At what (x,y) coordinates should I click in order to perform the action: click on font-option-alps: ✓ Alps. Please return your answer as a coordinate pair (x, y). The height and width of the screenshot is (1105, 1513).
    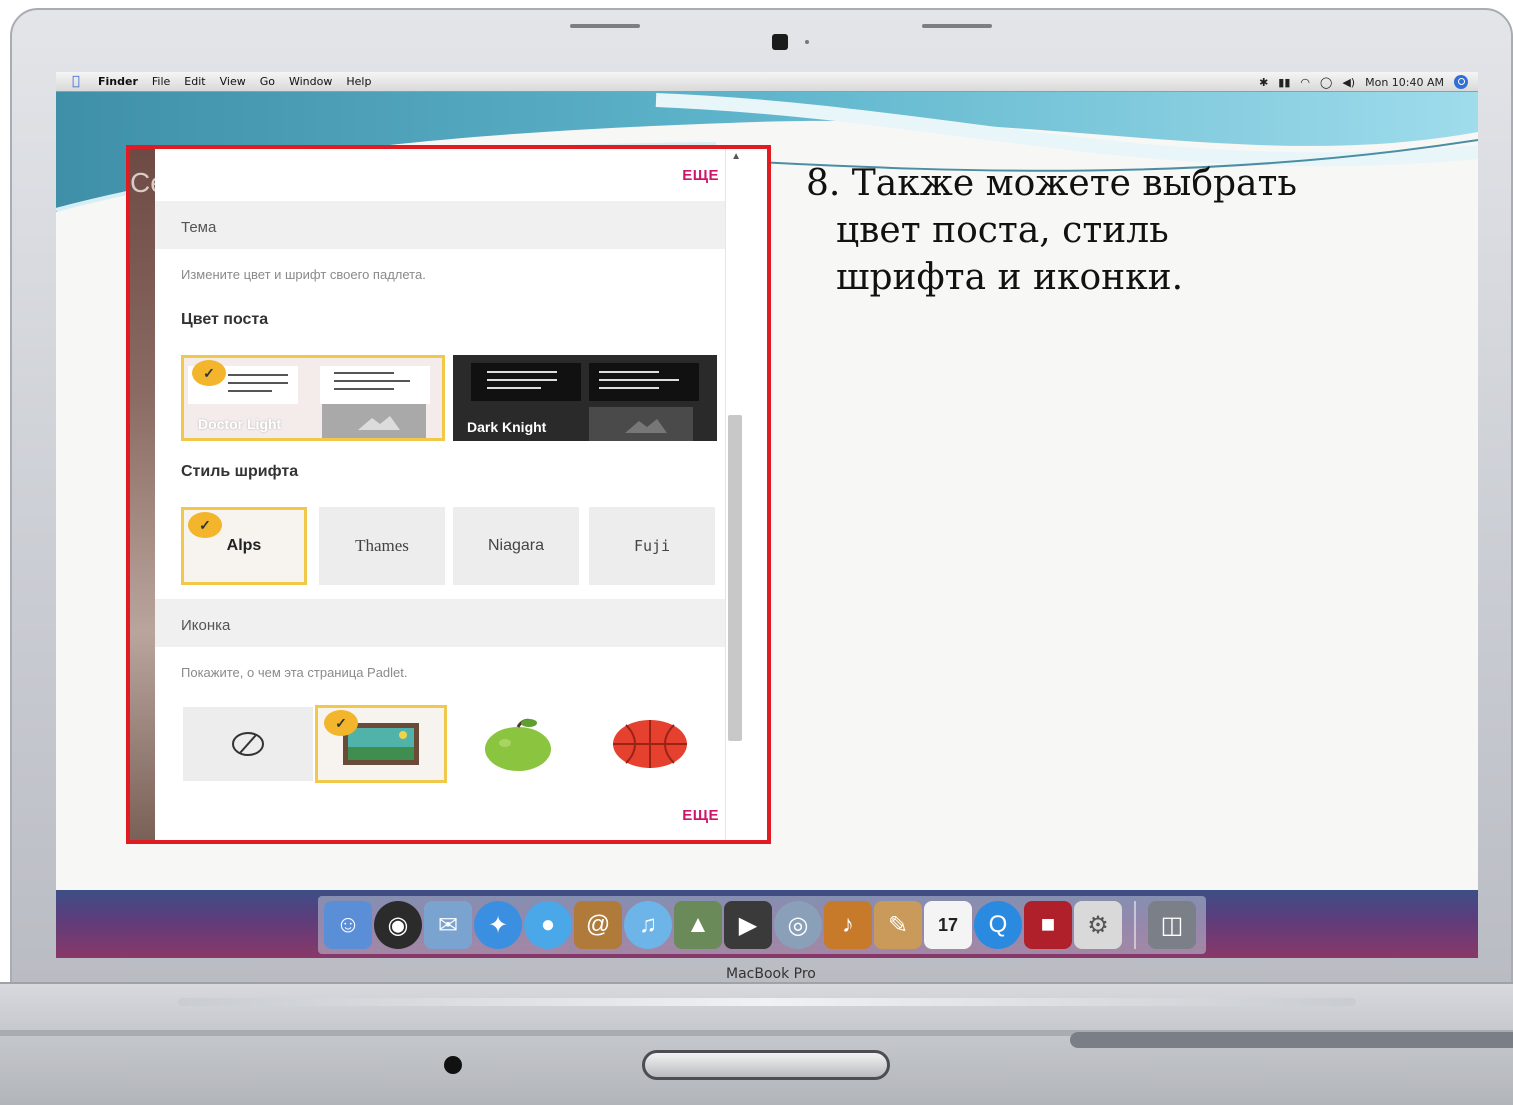
    Looking at the image, I should click on (244, 546).